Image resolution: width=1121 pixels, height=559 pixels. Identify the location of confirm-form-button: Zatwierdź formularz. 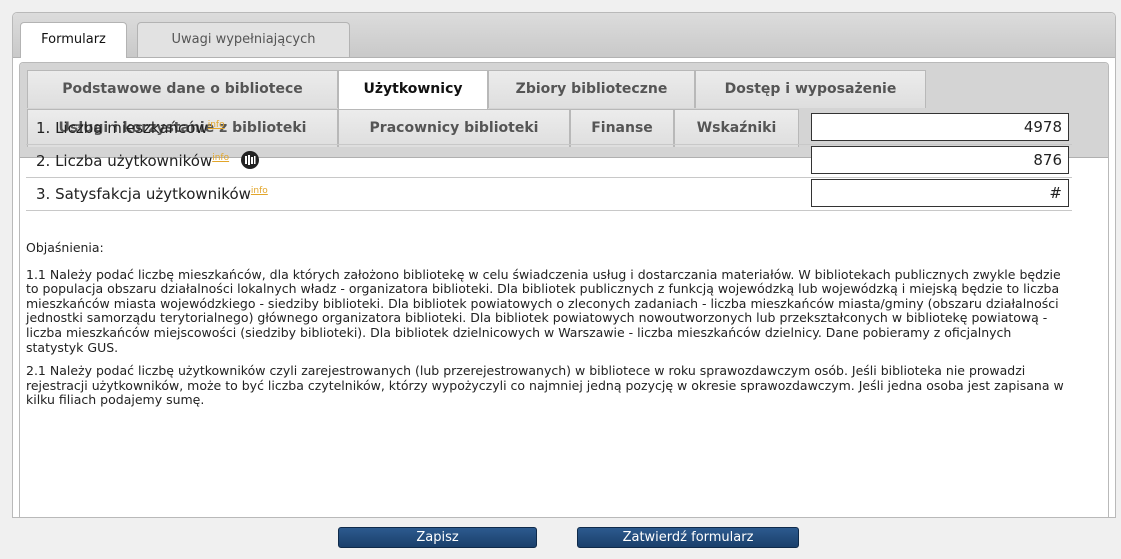
(688, 537).